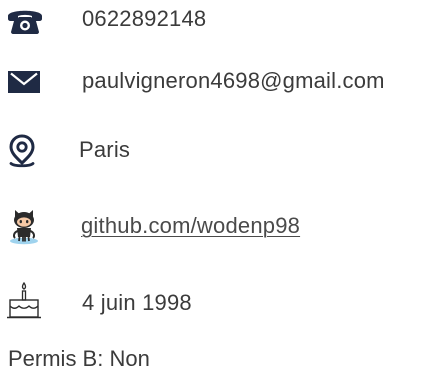 This screenshot has width=434, height=378. I want to click on phone-icon, so click(25, 20).